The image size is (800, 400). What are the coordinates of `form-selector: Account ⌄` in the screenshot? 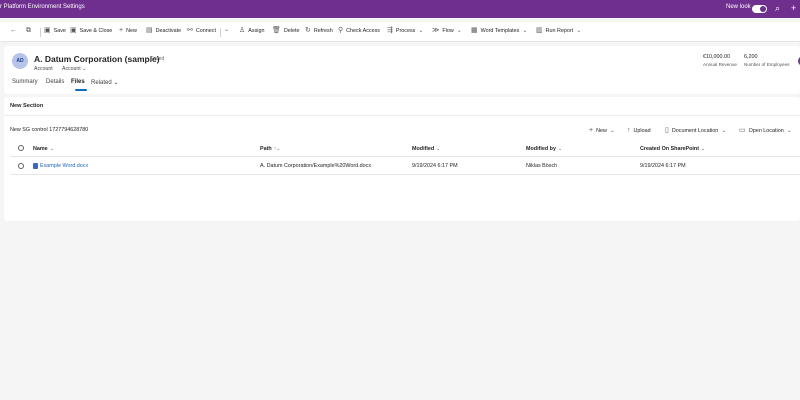 It's located at (74, 69).